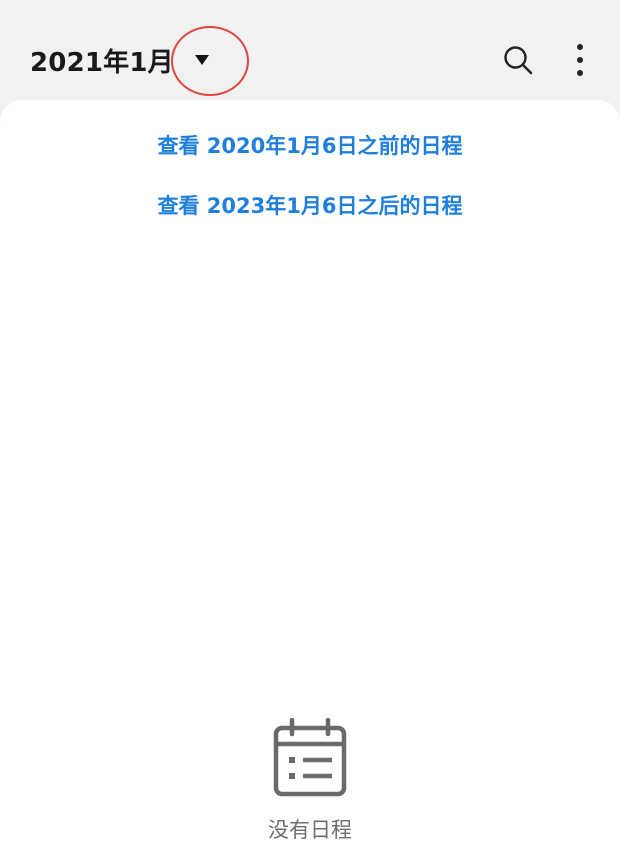 Image resolution: width=620 pixels, height=858 pixels. I want to click on month-picker: 2021年1月, so click(126, 60).